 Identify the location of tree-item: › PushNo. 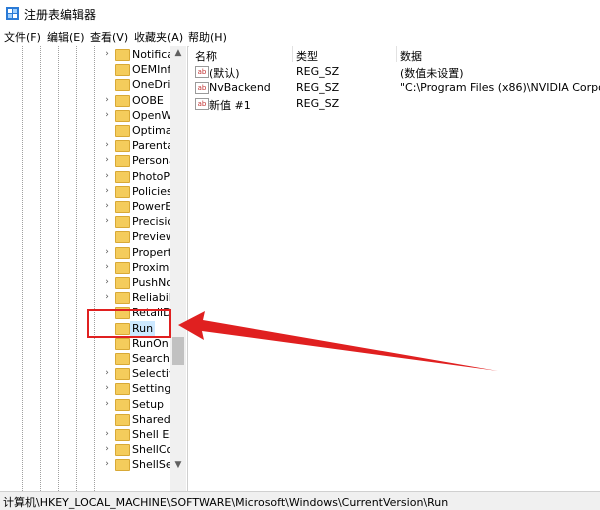
(138, 282).